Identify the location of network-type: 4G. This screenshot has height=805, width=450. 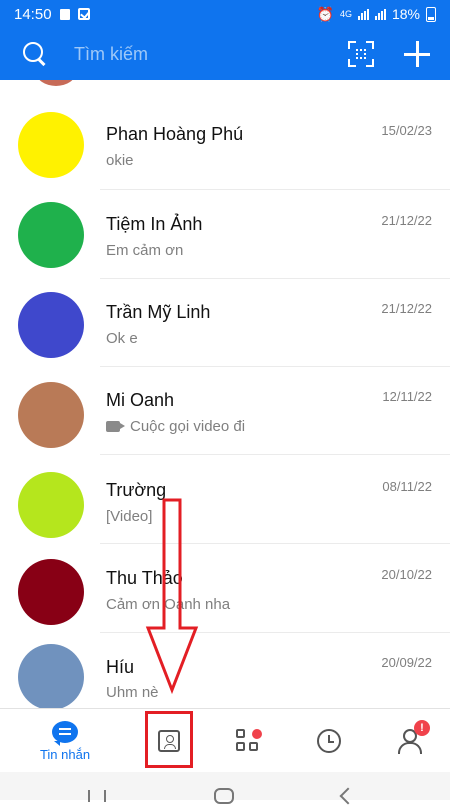
(345, 14).